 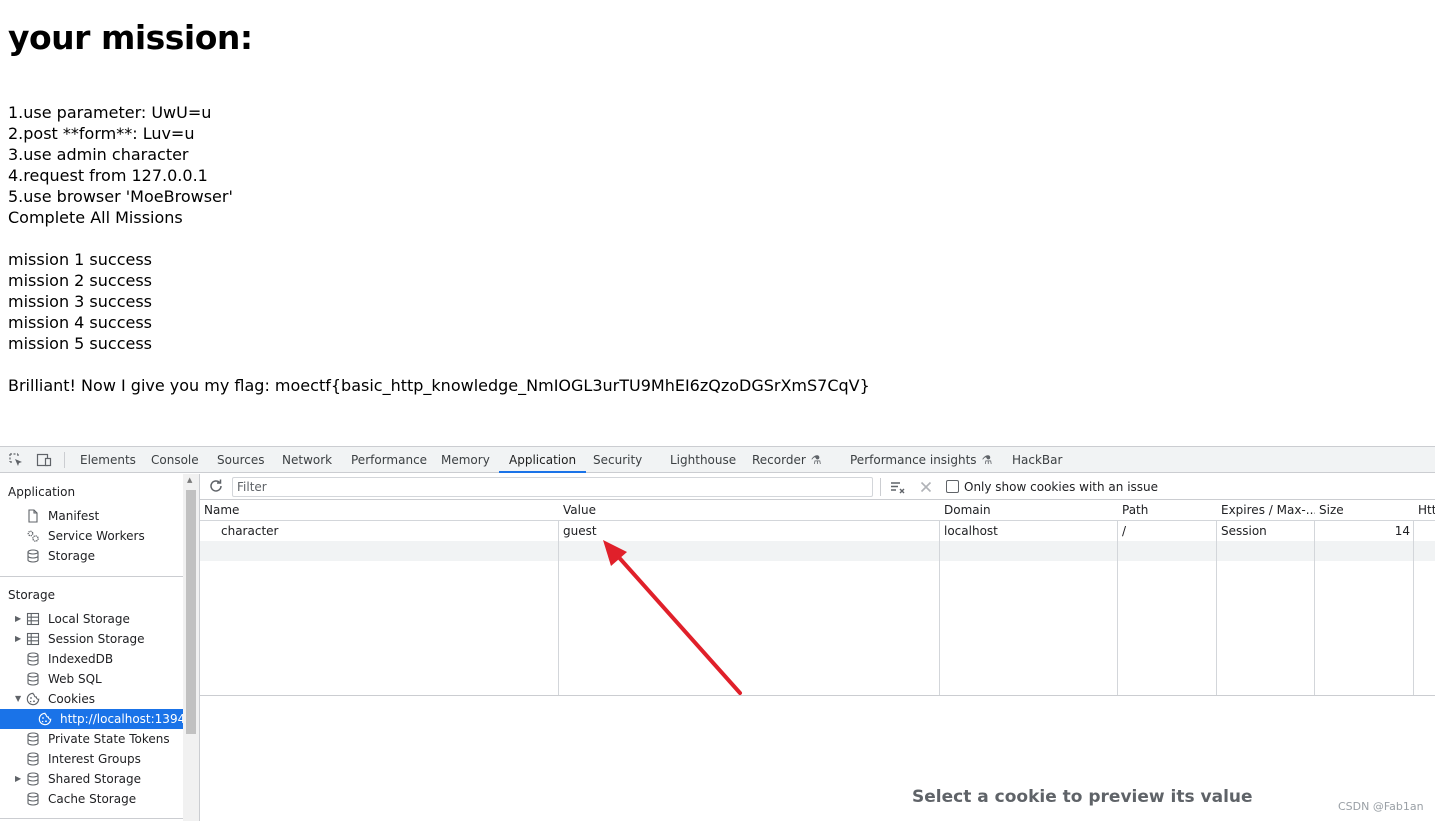 I want to click on column-divider, so click(x=1167, y=597).